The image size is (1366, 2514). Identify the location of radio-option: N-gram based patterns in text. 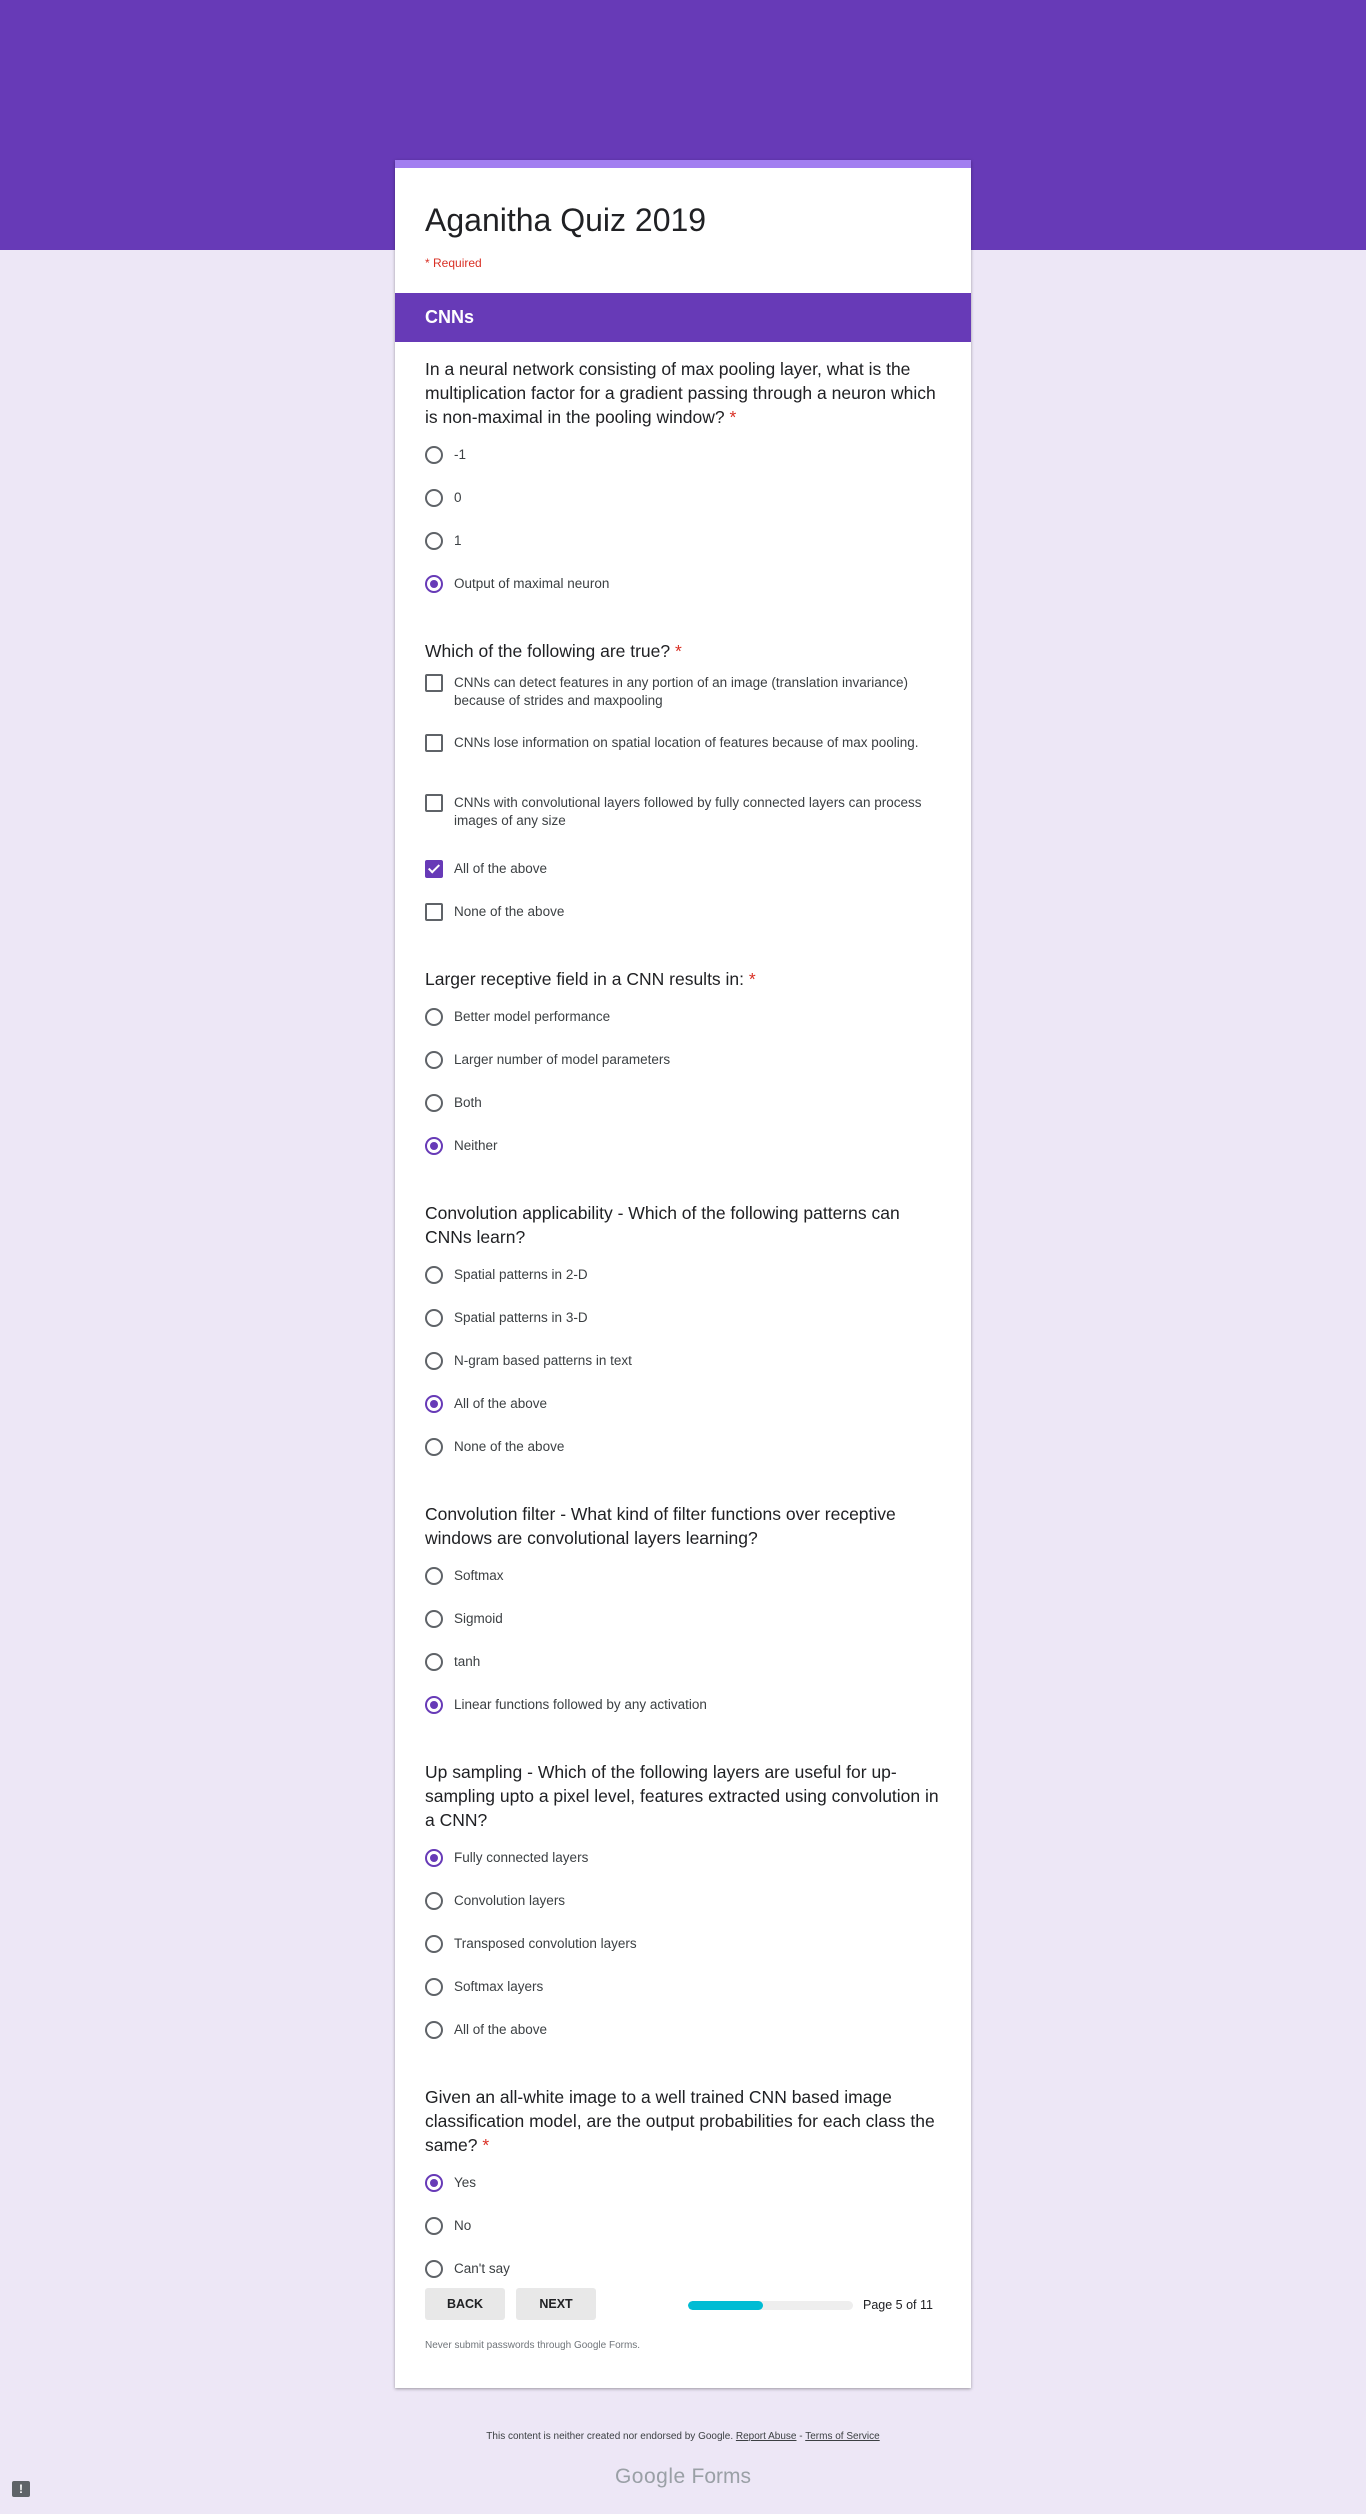
(683, 1364).